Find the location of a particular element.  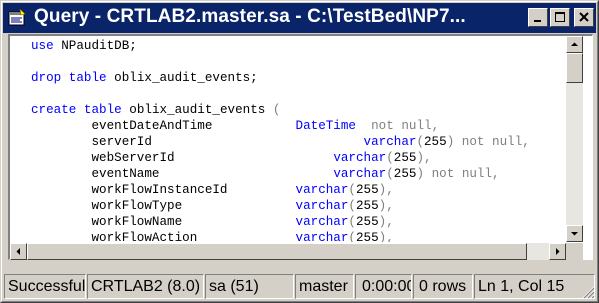

vertical-scroll-thumb is located at coordinates (574, 68).